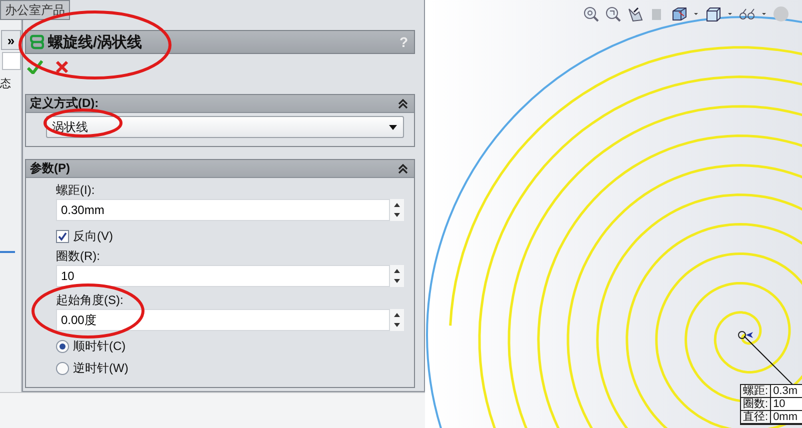 The height and width of the screenshot is (428, 802). Describe the element at coordinates (90, 300) in the screenshot. I see `field-label: 起始角度(S):` at that location.